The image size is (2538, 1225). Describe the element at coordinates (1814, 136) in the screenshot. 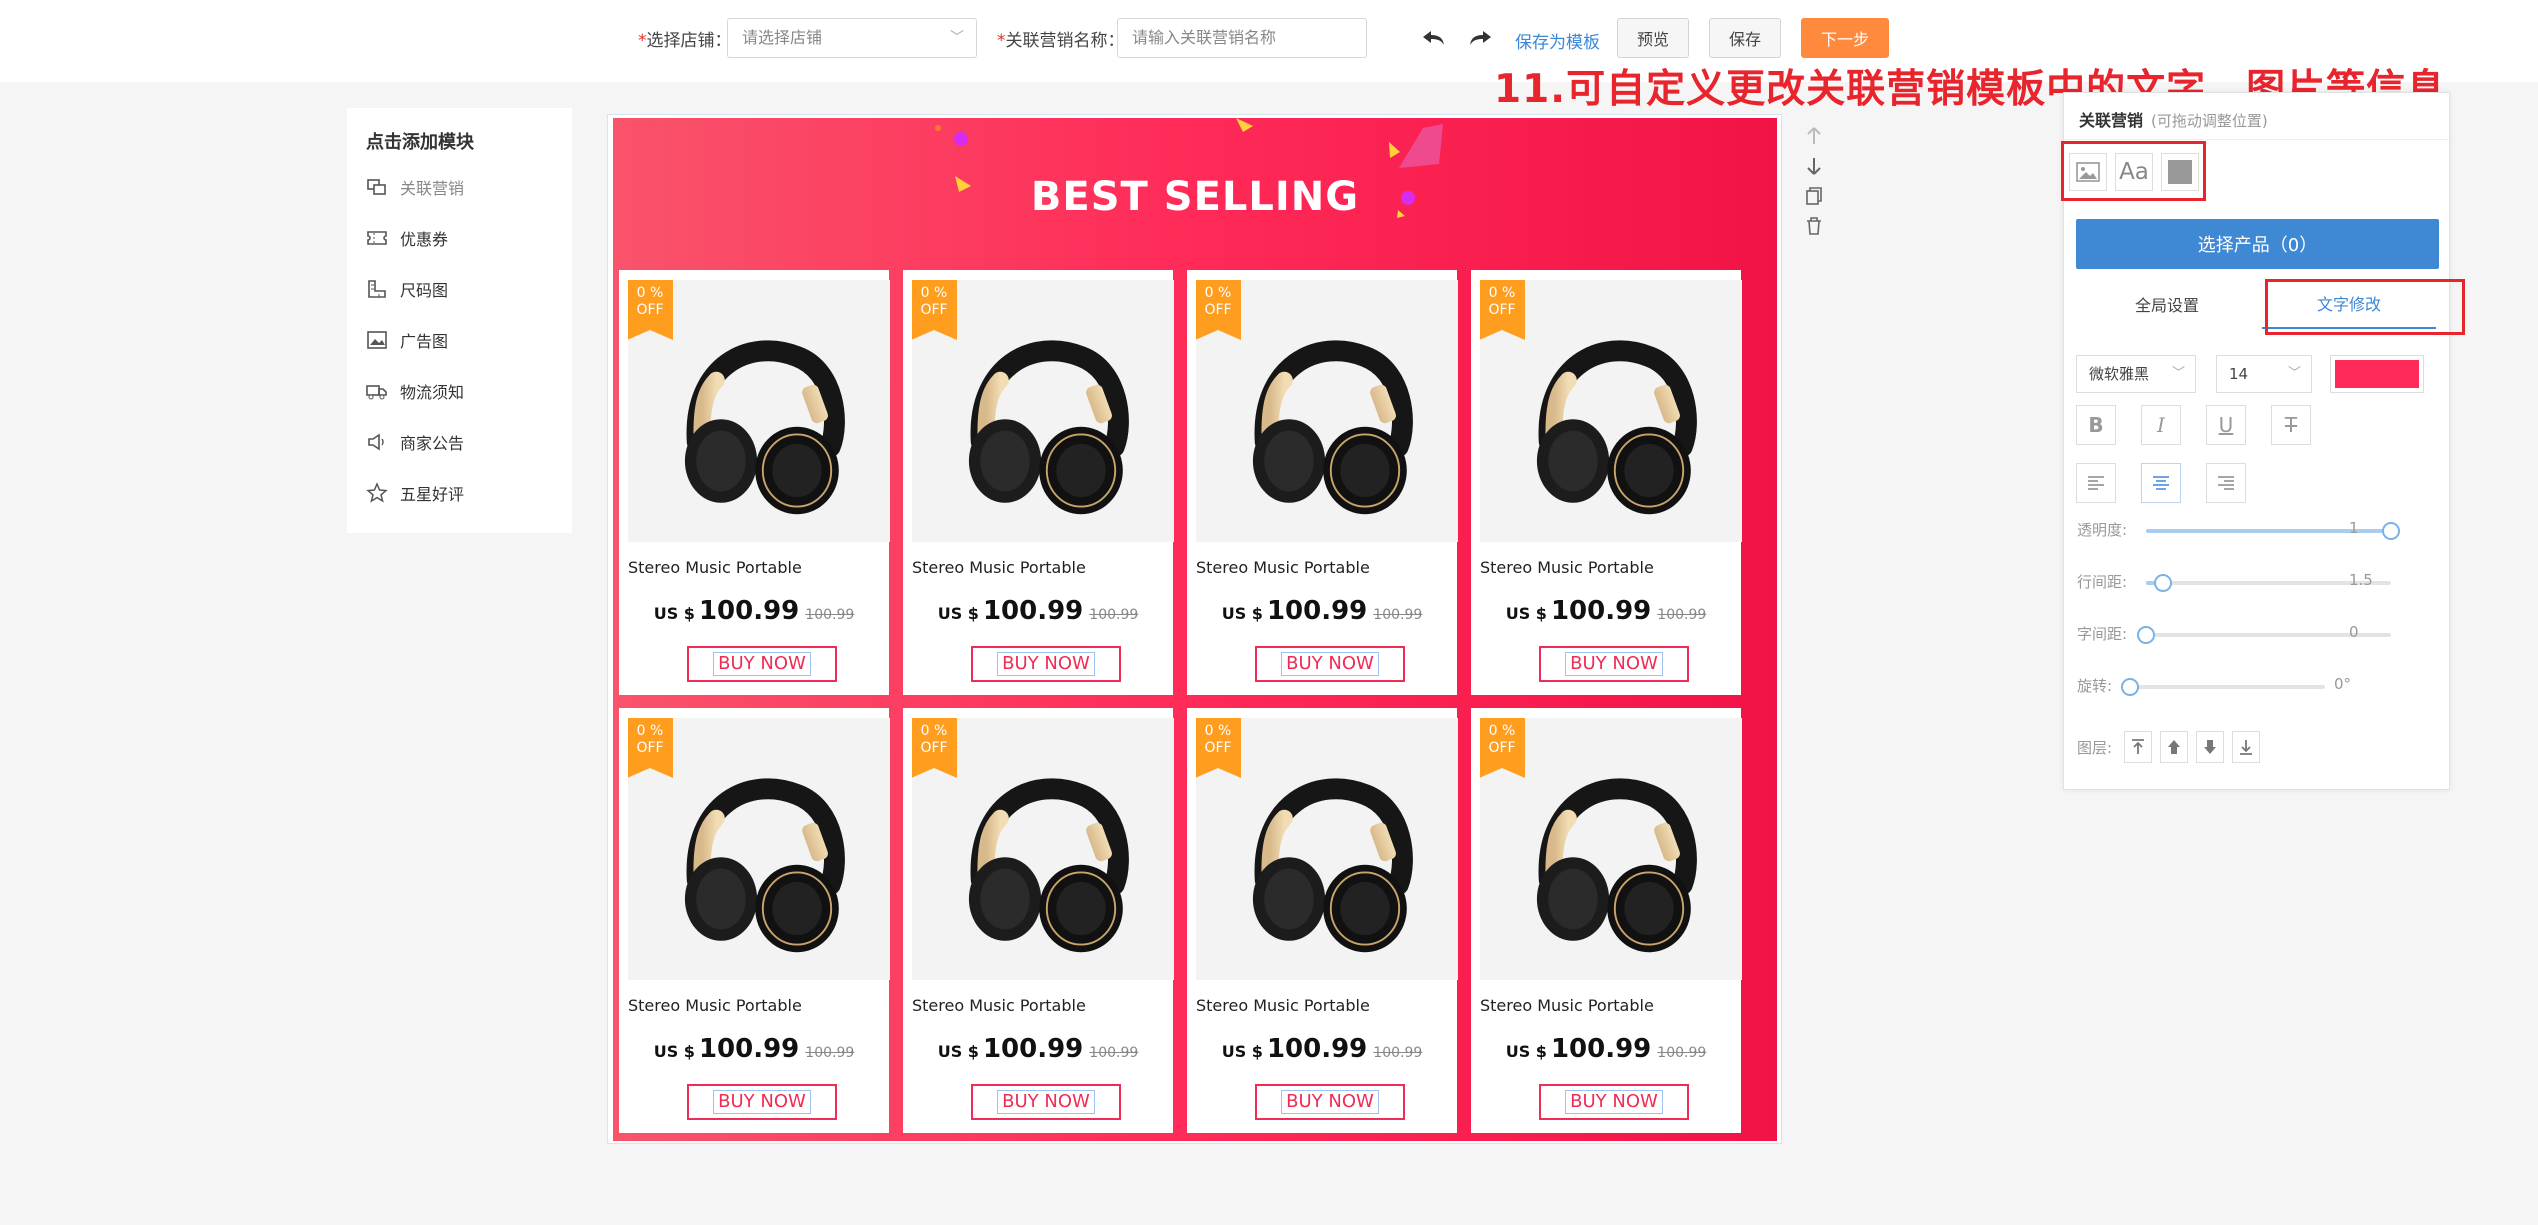

I see `move-up-icon` at that location.